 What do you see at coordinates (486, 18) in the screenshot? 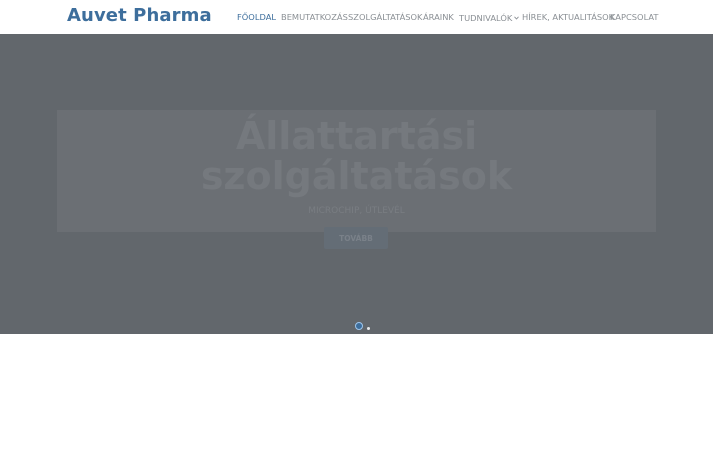
I see `nav-item-tudnivalok-label: TUDNIVALÓK` at bounding box center [486, 18].